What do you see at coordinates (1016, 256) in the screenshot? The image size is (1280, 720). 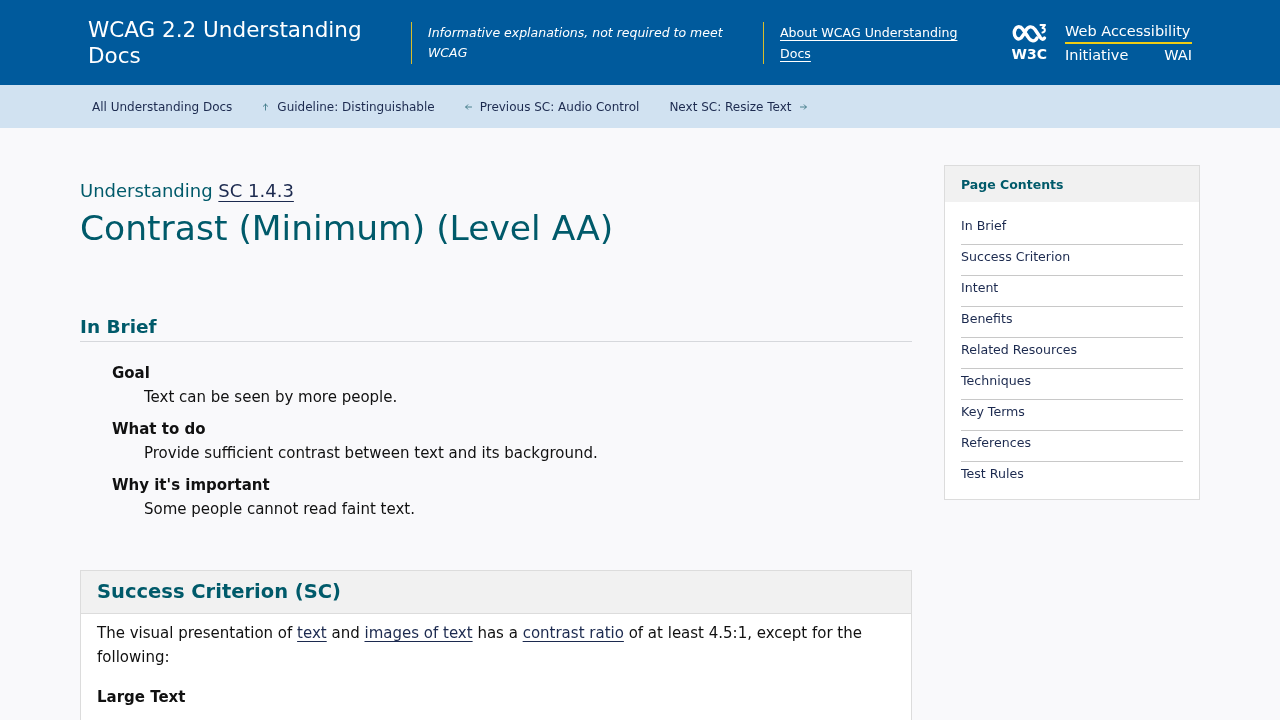 I see `contents-link: Success Criterion` at bounding box center [1016, 256].